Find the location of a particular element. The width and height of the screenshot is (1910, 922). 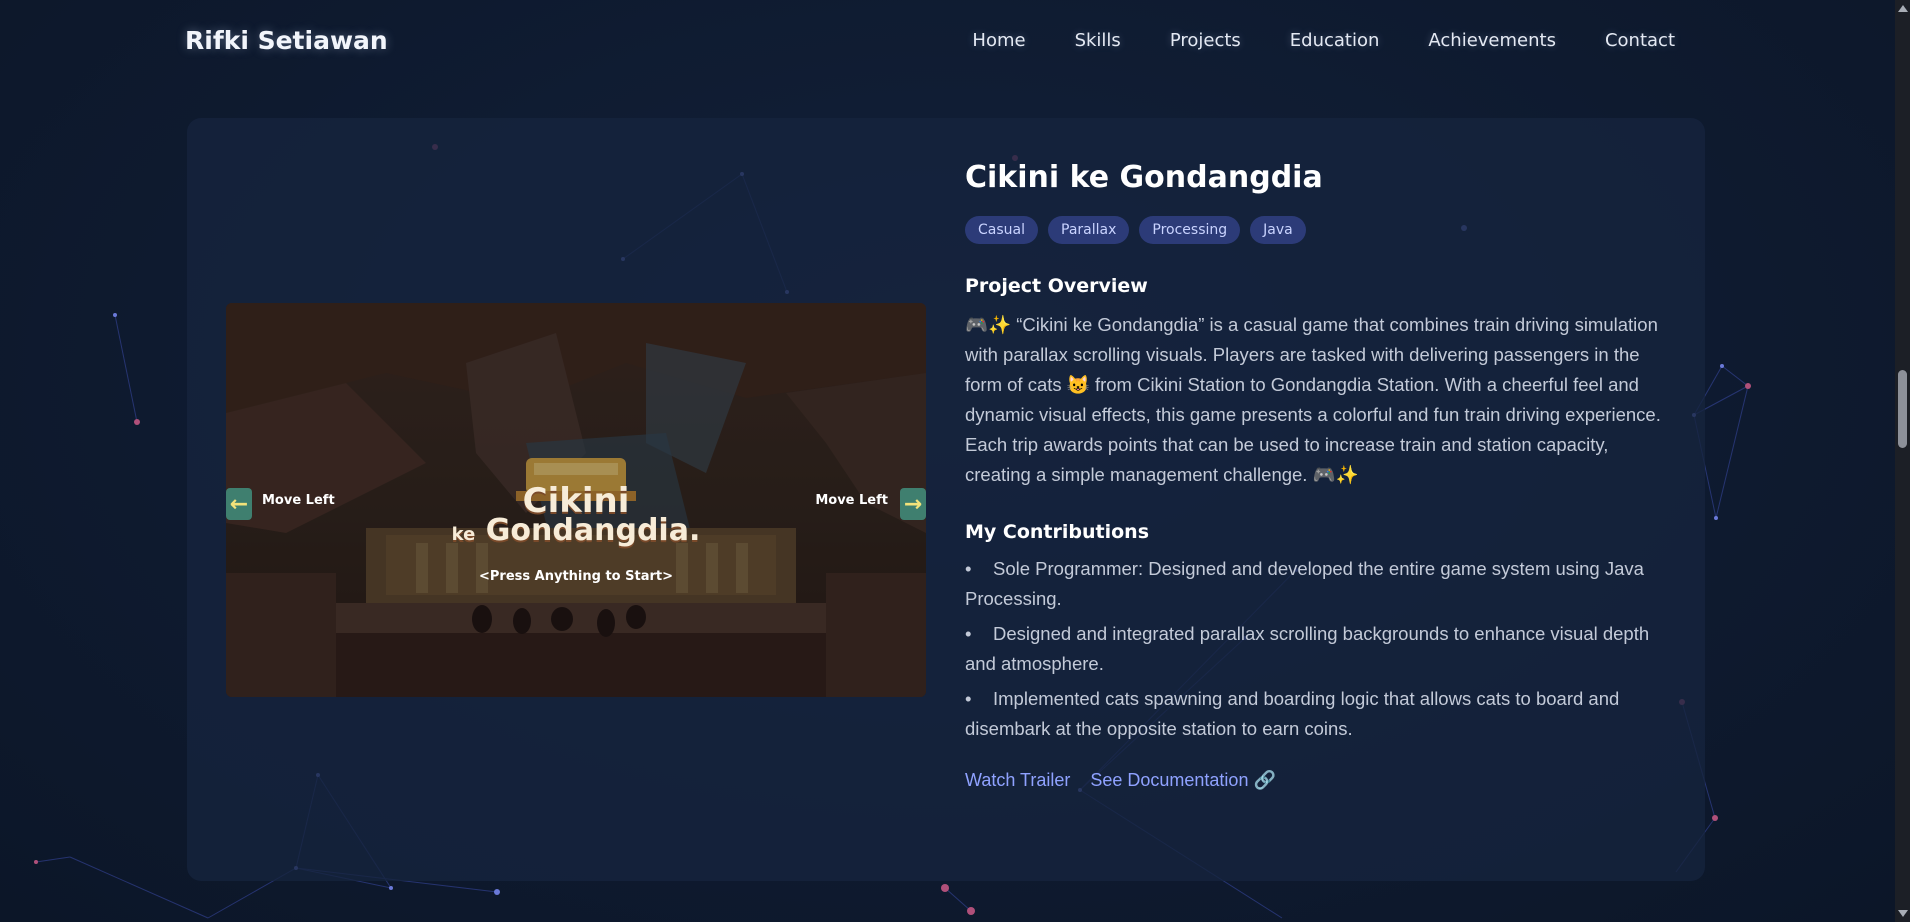

project-title: Cikini ke Gondangdia is located at coordinates (1144, 177).